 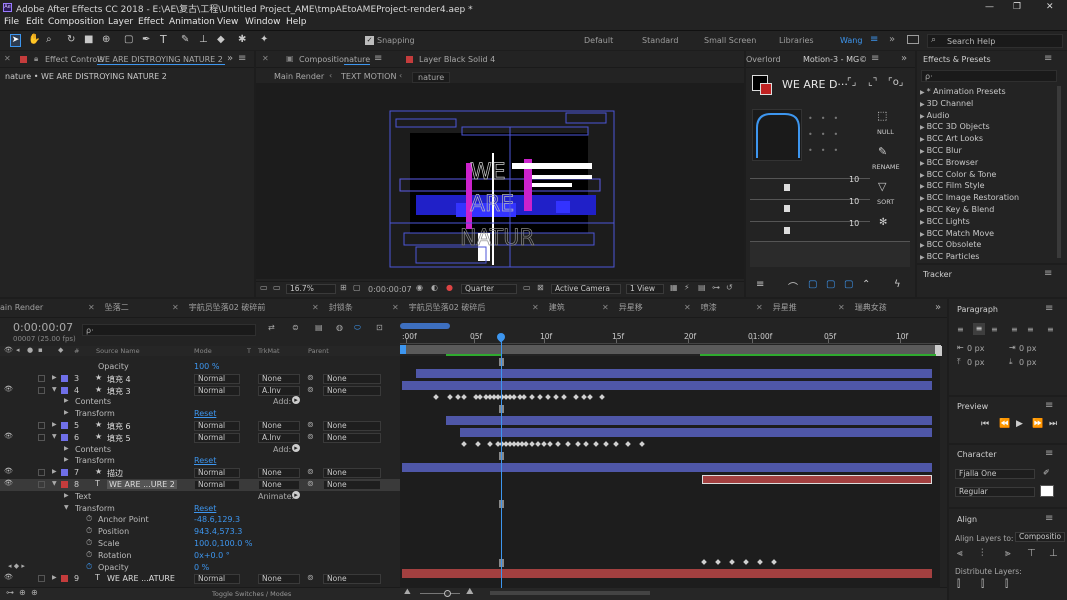 What do you see at coordinates (151, 22) in the screenshot?
I see `menu-effect: Effect` at bounding box center [151, 22].